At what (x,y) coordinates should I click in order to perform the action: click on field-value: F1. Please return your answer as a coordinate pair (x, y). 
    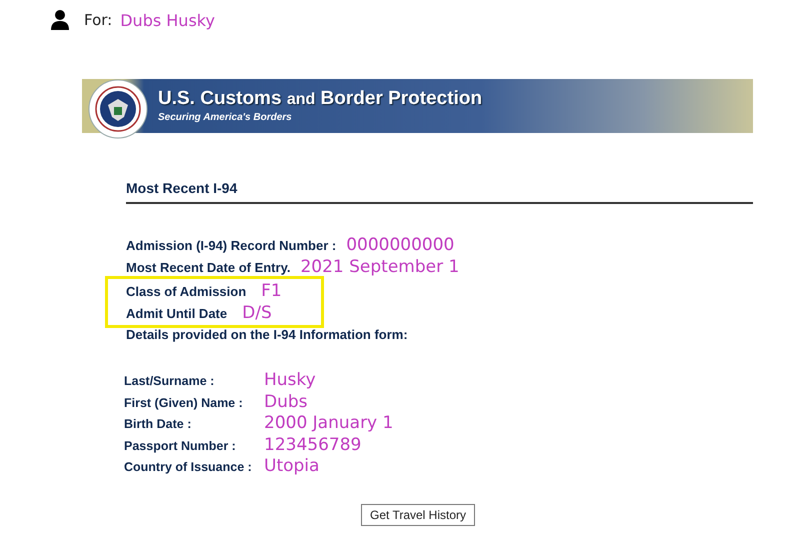
    Looking at the image, I should click on (271, 291).